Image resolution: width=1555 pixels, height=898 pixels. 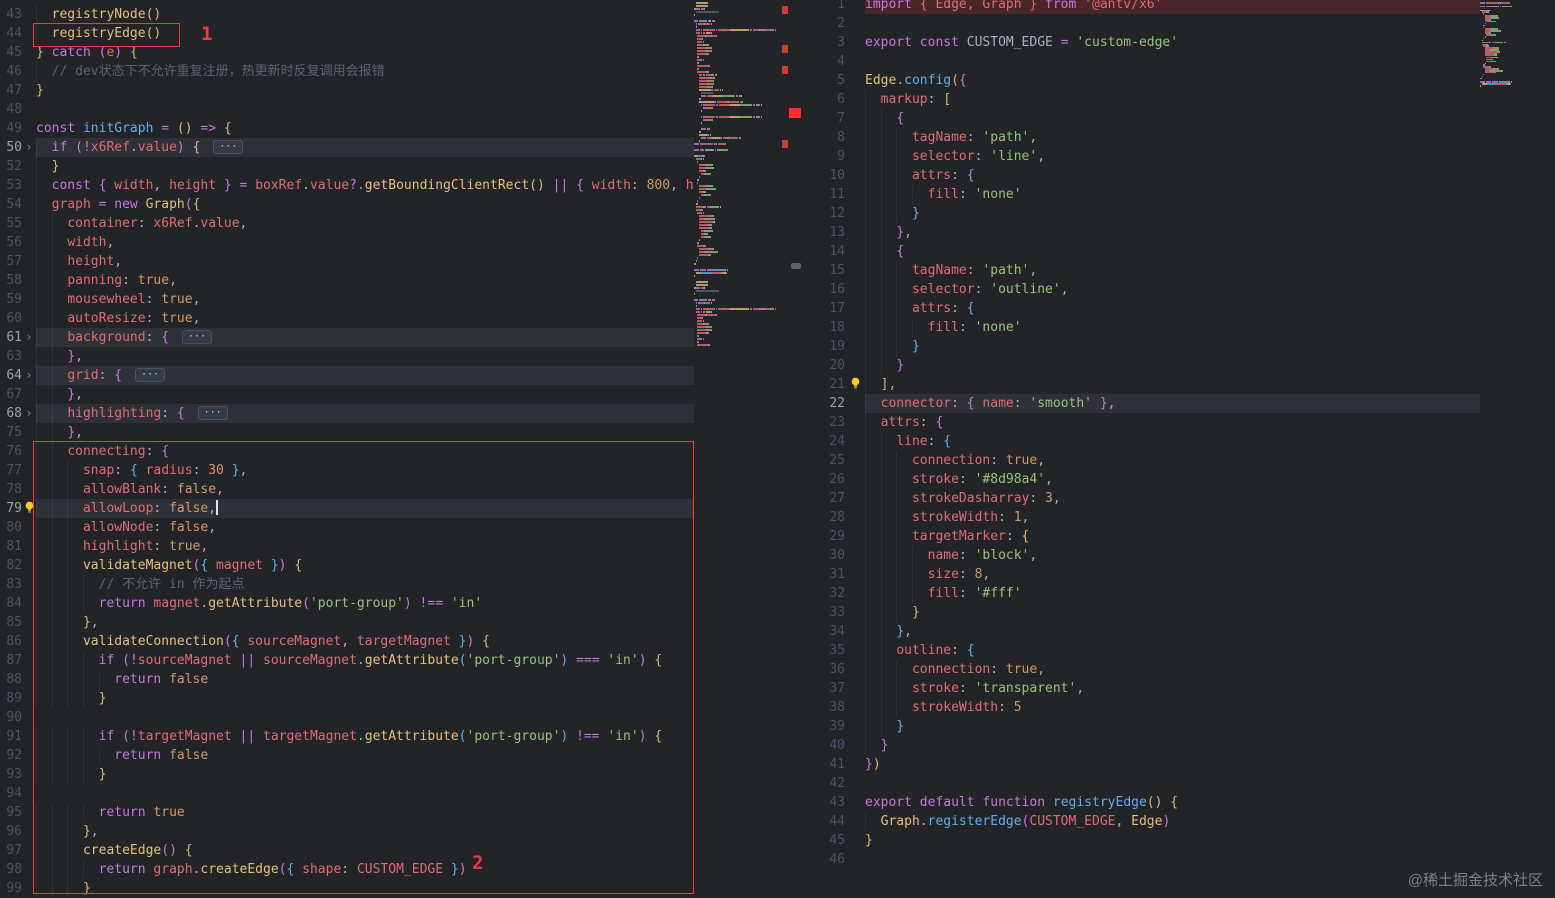 I want to click on line-number: 87, so click(x=11, y=660).